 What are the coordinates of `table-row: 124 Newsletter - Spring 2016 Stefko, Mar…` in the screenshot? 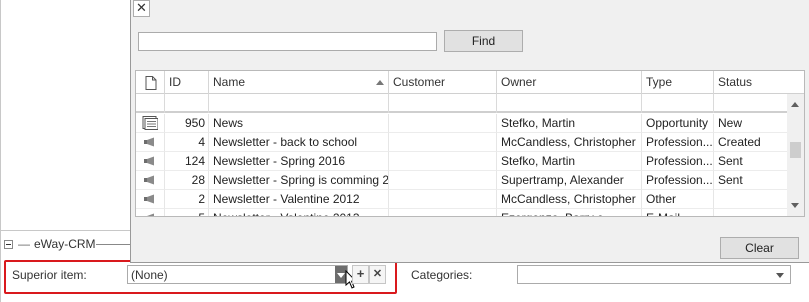 It's located at (462, 161).